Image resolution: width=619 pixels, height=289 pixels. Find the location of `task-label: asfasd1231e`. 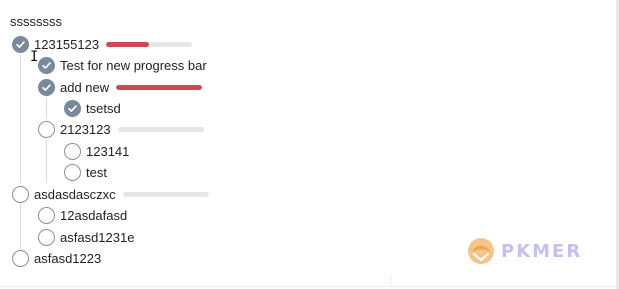

task-label: asfasd1231e is located at coordinates (97, 237).